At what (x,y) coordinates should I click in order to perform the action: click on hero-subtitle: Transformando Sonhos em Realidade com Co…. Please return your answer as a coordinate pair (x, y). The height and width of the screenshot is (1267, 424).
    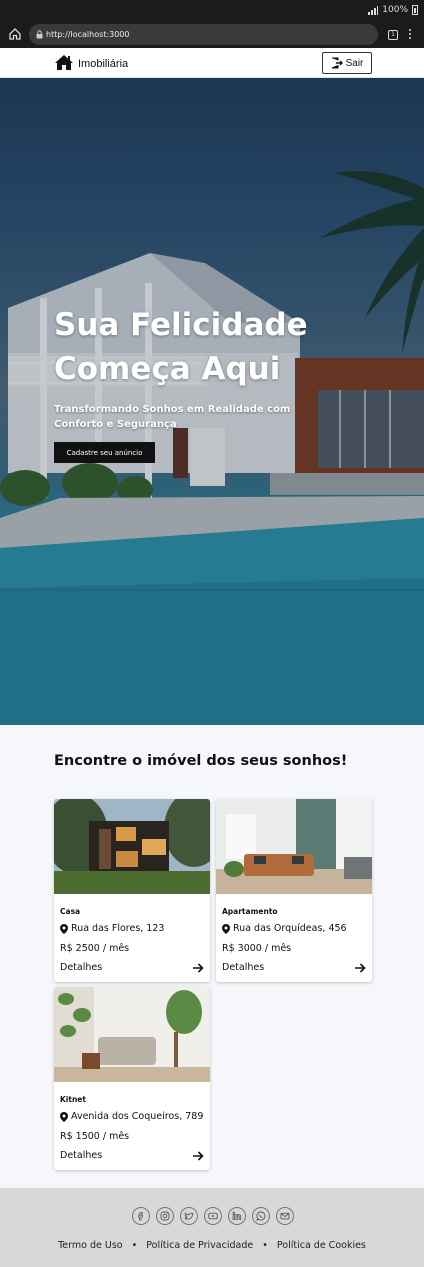
    Looking at the image, I should click on (172, 417).